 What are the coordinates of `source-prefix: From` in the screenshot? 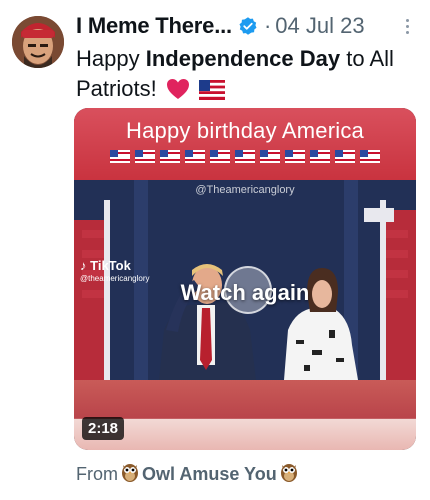 It's located at (97, 474).